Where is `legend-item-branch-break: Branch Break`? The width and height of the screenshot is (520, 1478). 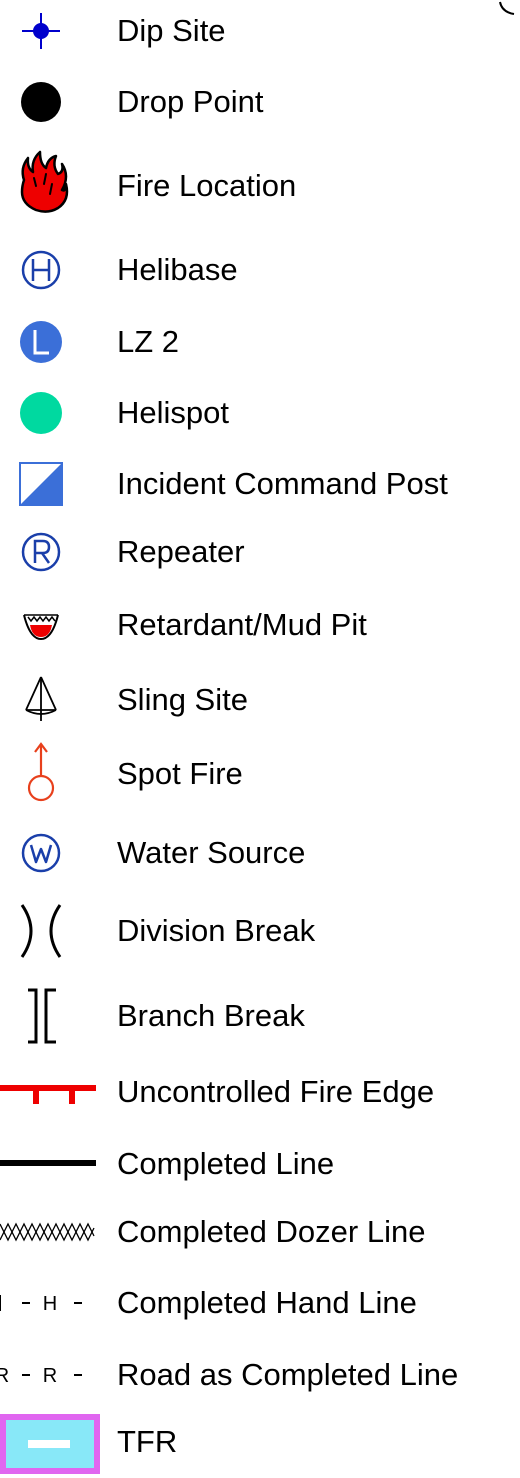 legend-item-branch-break: Branch Break is located at coordinates (260, 1016).